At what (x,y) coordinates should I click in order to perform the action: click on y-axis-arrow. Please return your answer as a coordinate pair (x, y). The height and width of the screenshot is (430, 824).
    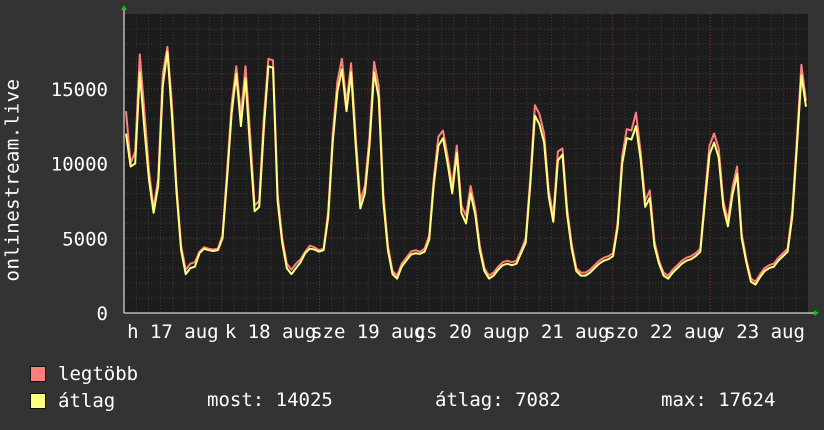
    Looking at the image, I should click on (124, 7).